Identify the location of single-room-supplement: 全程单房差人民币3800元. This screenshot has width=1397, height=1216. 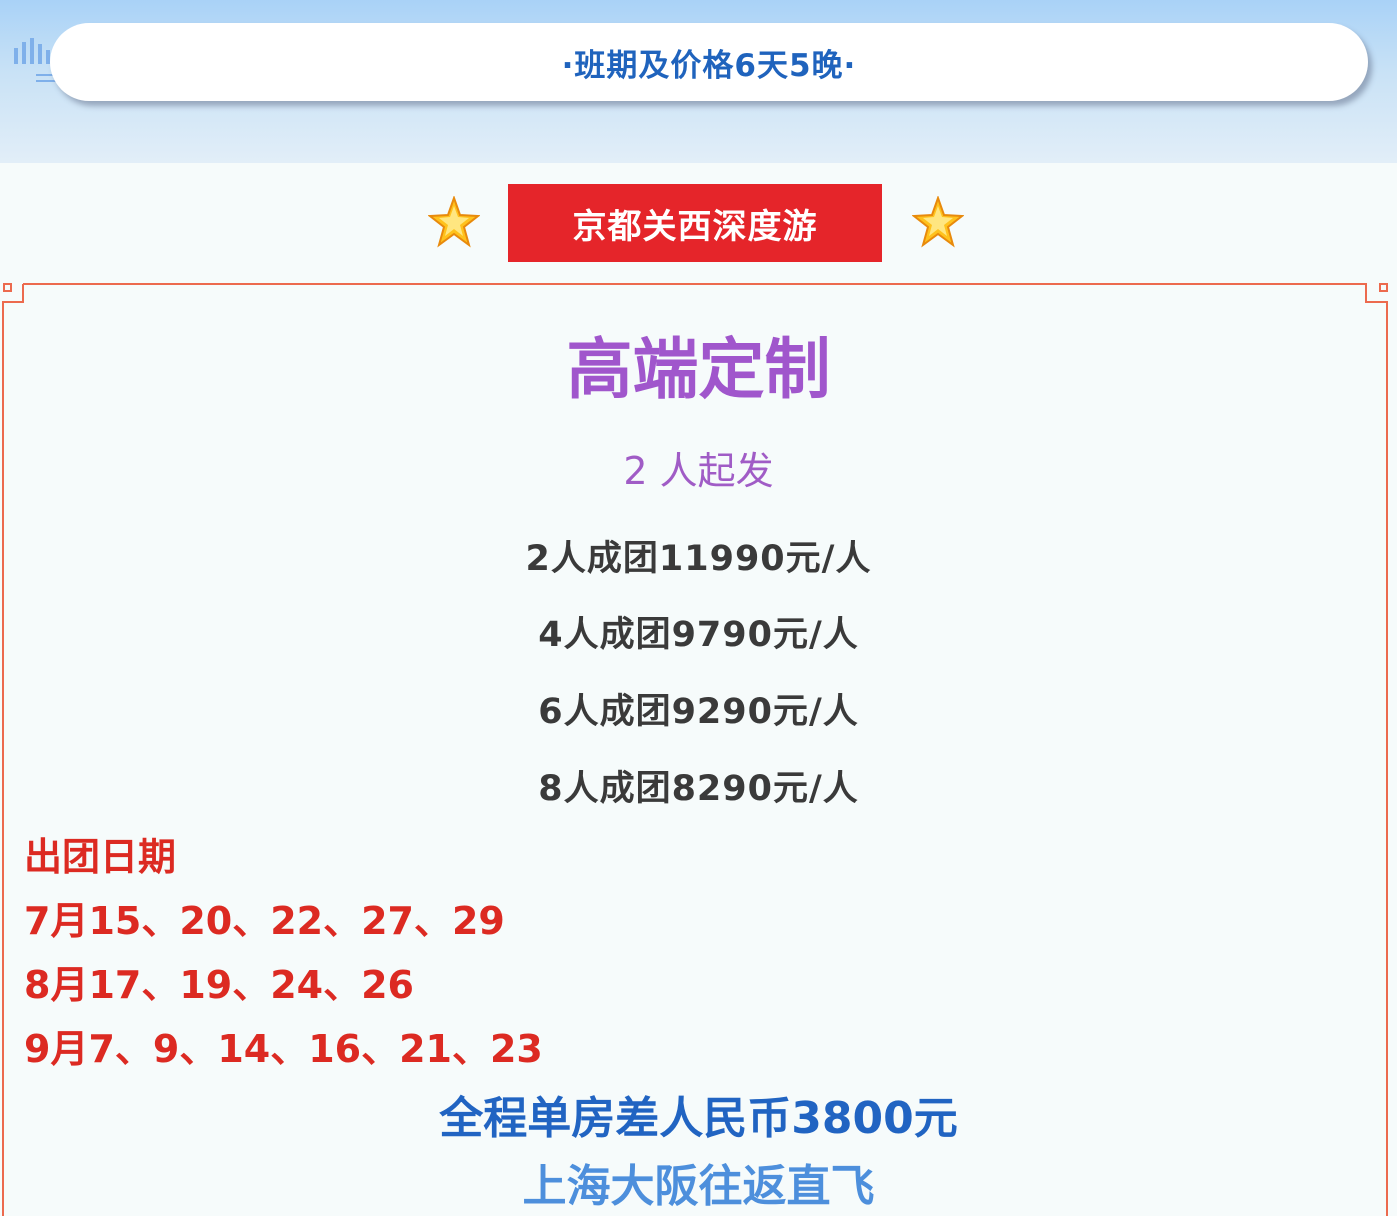
(698, 1118).